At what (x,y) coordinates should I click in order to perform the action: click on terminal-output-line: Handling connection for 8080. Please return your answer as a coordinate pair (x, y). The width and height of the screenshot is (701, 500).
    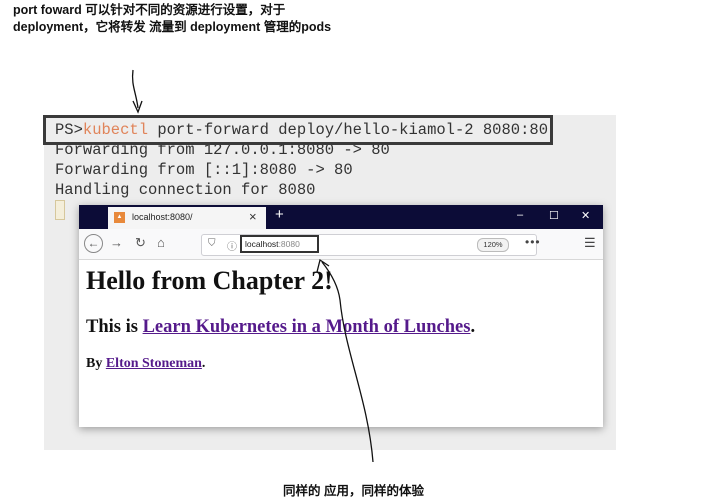
    Looking at the image, I should click on (185, 190).